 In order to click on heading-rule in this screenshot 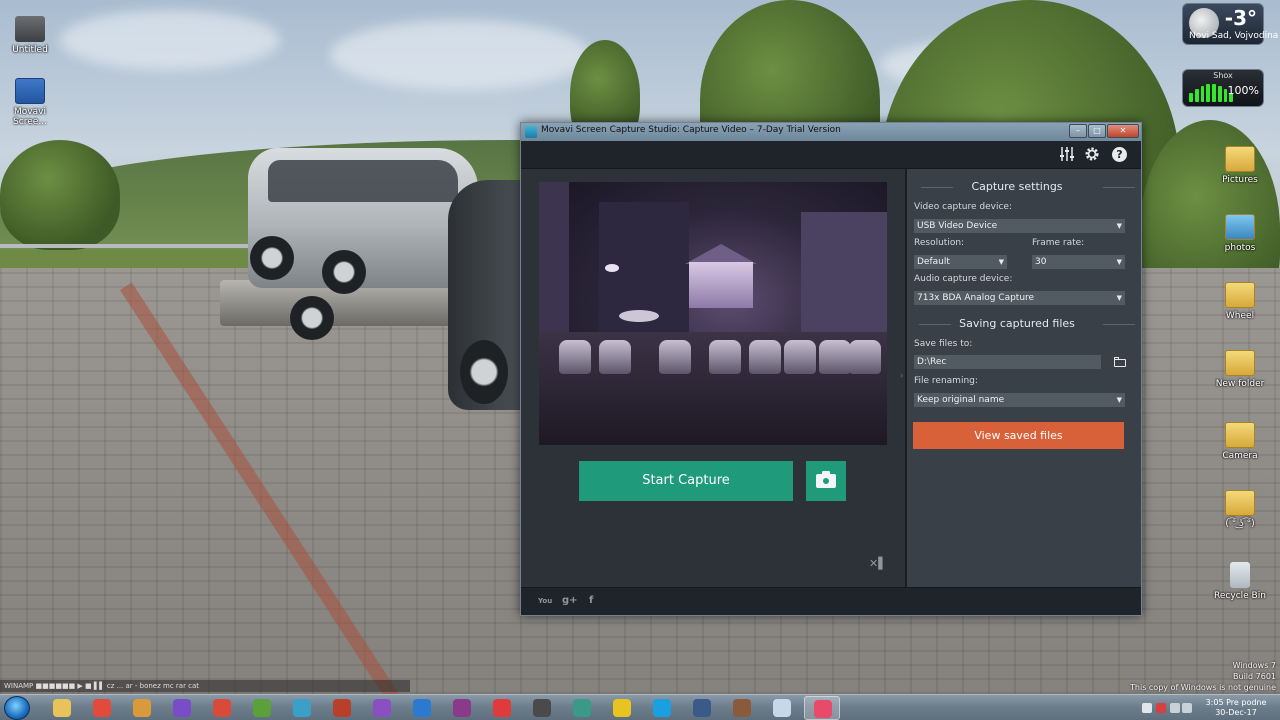, I will do `click(1119, 187)`.